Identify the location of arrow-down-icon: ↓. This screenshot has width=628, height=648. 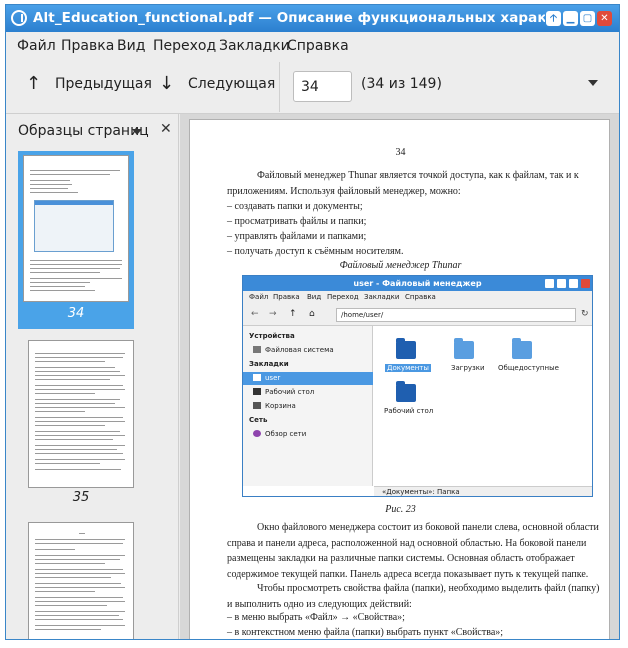
(166, 83).